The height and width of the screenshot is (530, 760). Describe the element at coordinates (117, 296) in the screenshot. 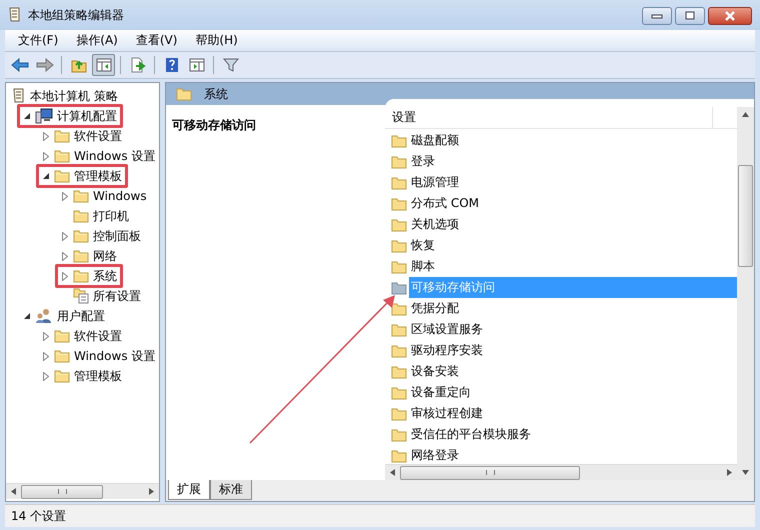

I see `tree-item: 所有设置` at that location.